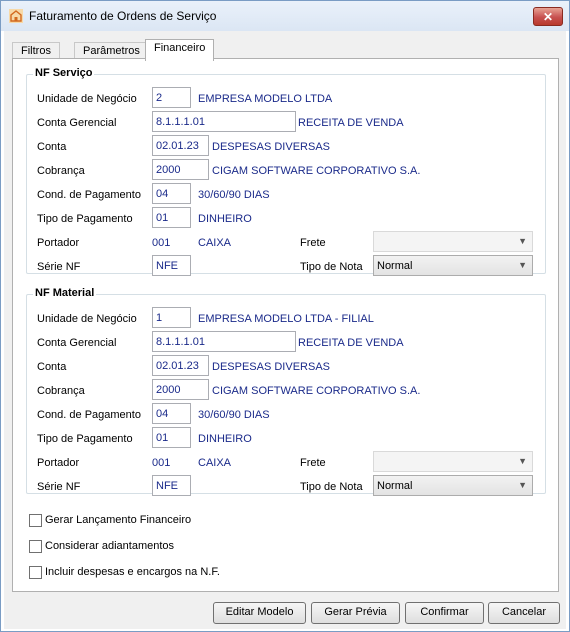 This screenshot has height=632, width=570. Describe the element at coordinates (118, 520) in the screenshot. I see `checkbox-label: Gerar Lançamento Financeiro` at that location.